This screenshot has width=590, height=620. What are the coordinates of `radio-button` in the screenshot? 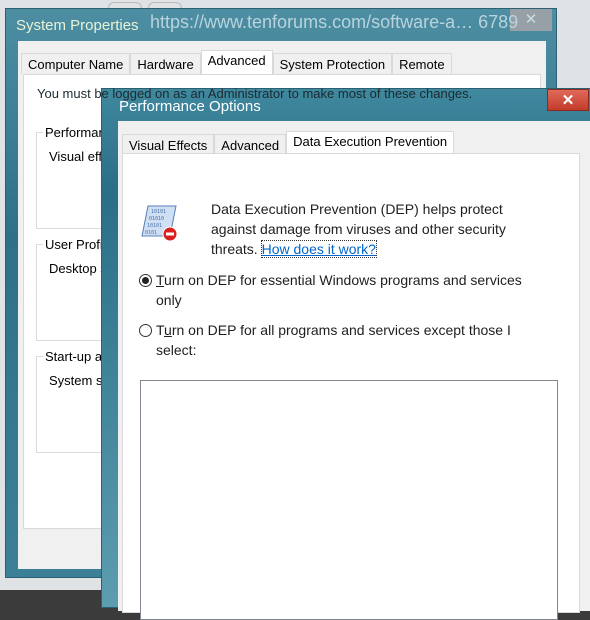 It's located at (145, 330).